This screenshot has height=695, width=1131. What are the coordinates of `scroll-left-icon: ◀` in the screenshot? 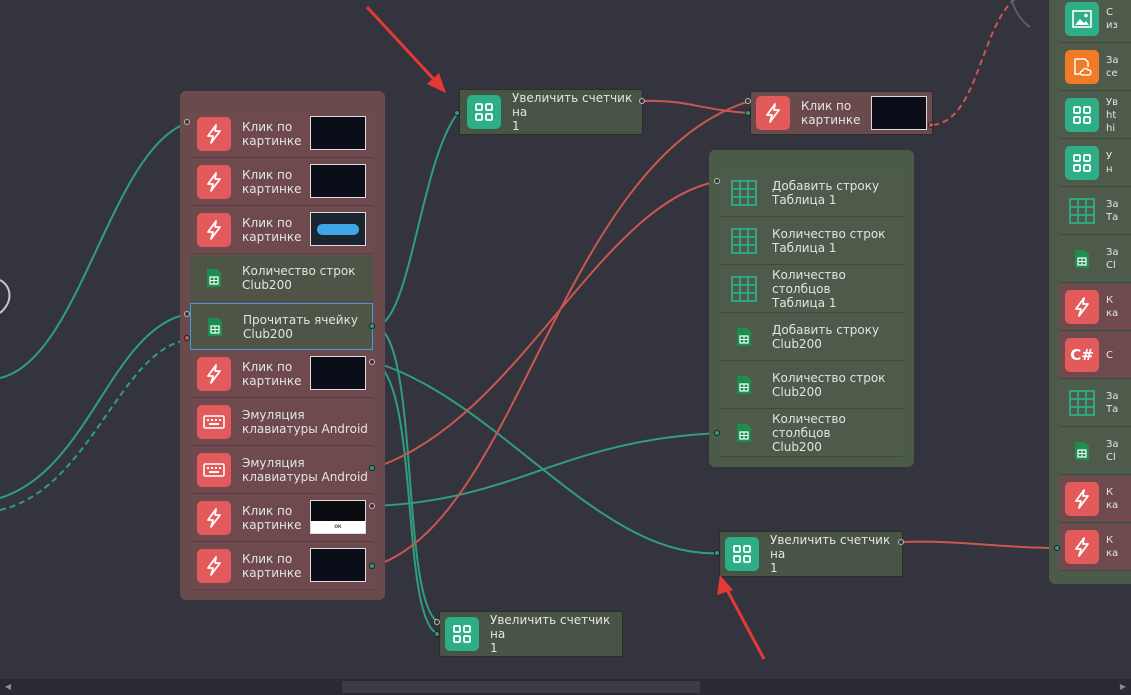 It's located at (8, 687).